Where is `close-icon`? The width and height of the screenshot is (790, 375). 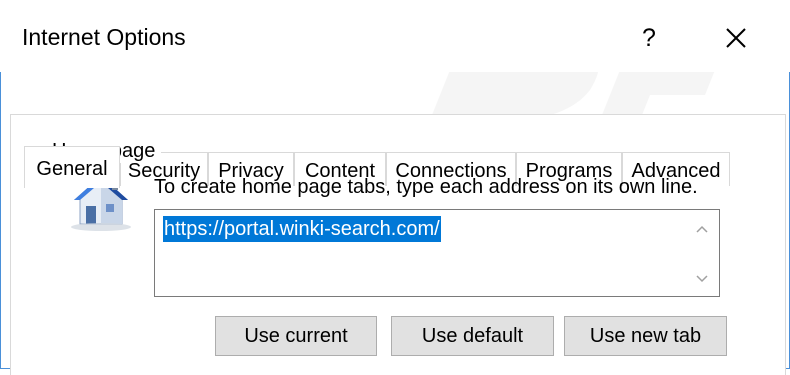
close-icon is located at coordinates (736, 38).